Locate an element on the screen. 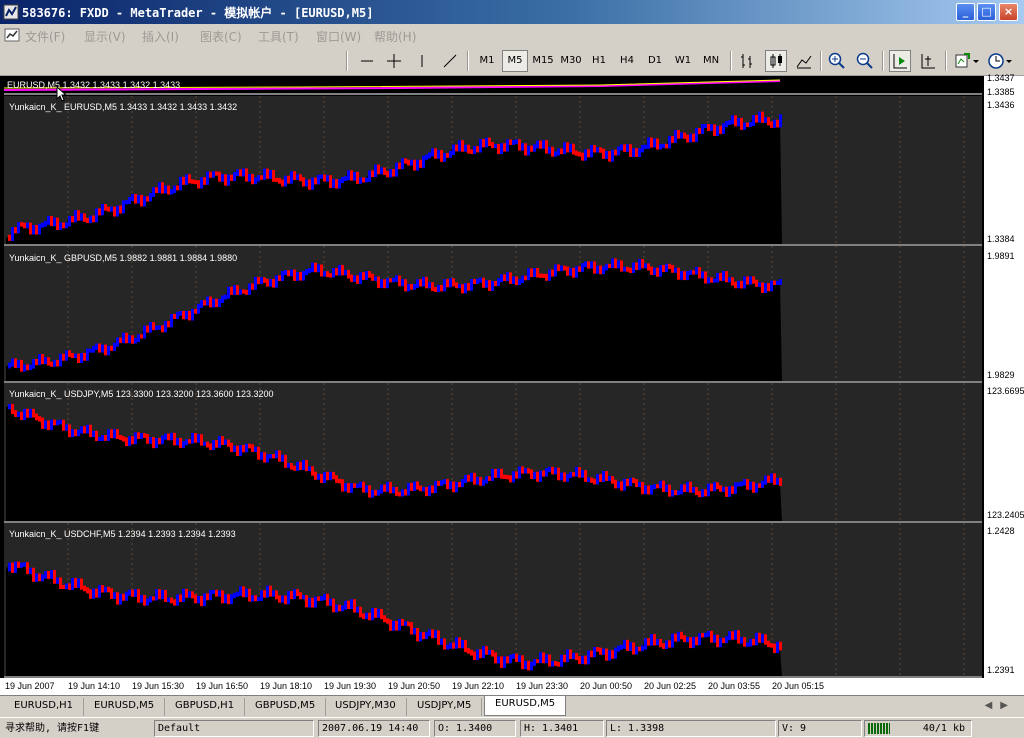  minimize-button: _ is located at coordinates (965, 12).